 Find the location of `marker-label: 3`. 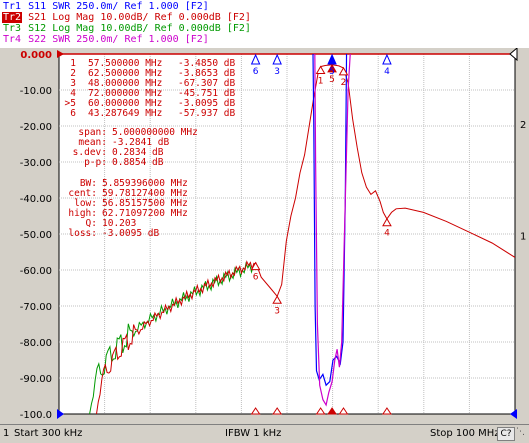

marker-label: 3 is located at coordinates (277, 311).